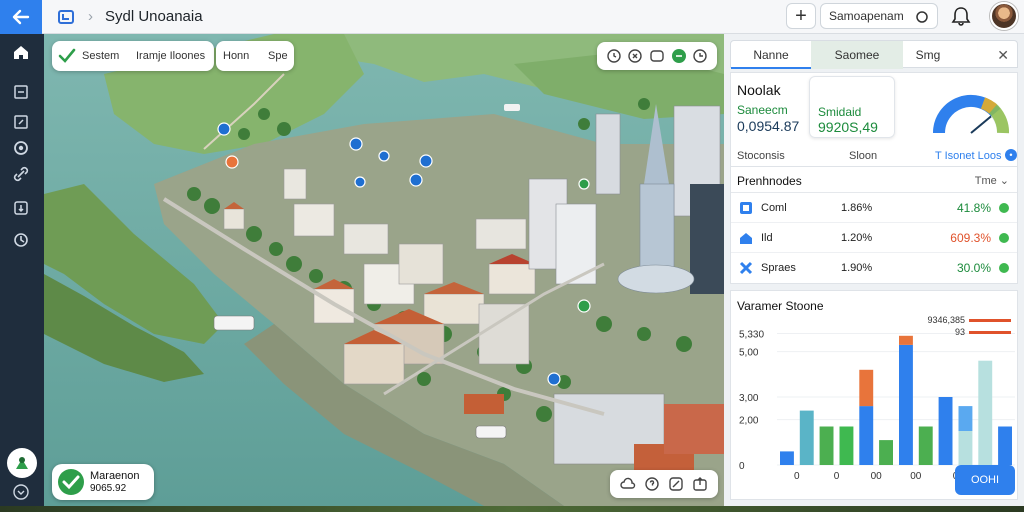 This screenshot has height=512, width=1024. I want to click on map-toolbar-top, so click(657, 56).